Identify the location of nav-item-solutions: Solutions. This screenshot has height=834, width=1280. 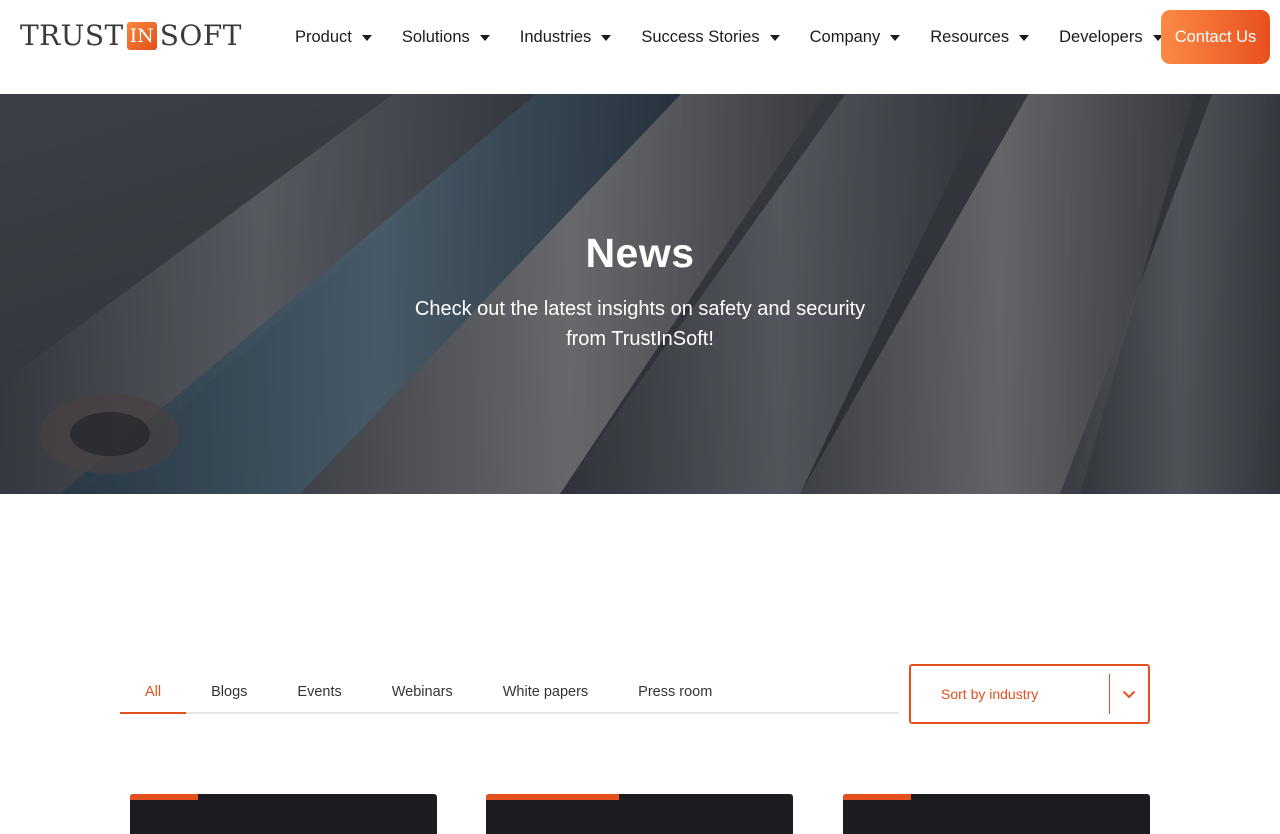
(446, 37).